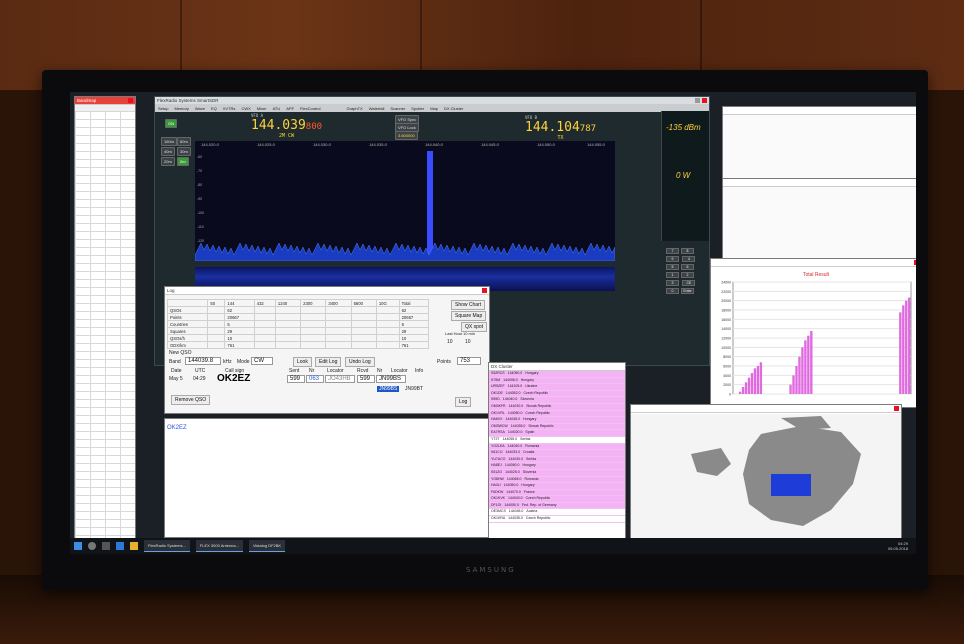 This screenshot has width=964, height=644. Describe the element at coordinates (391, 379) in the screenshot. I see `locator2-field: JN99BS` at that location.